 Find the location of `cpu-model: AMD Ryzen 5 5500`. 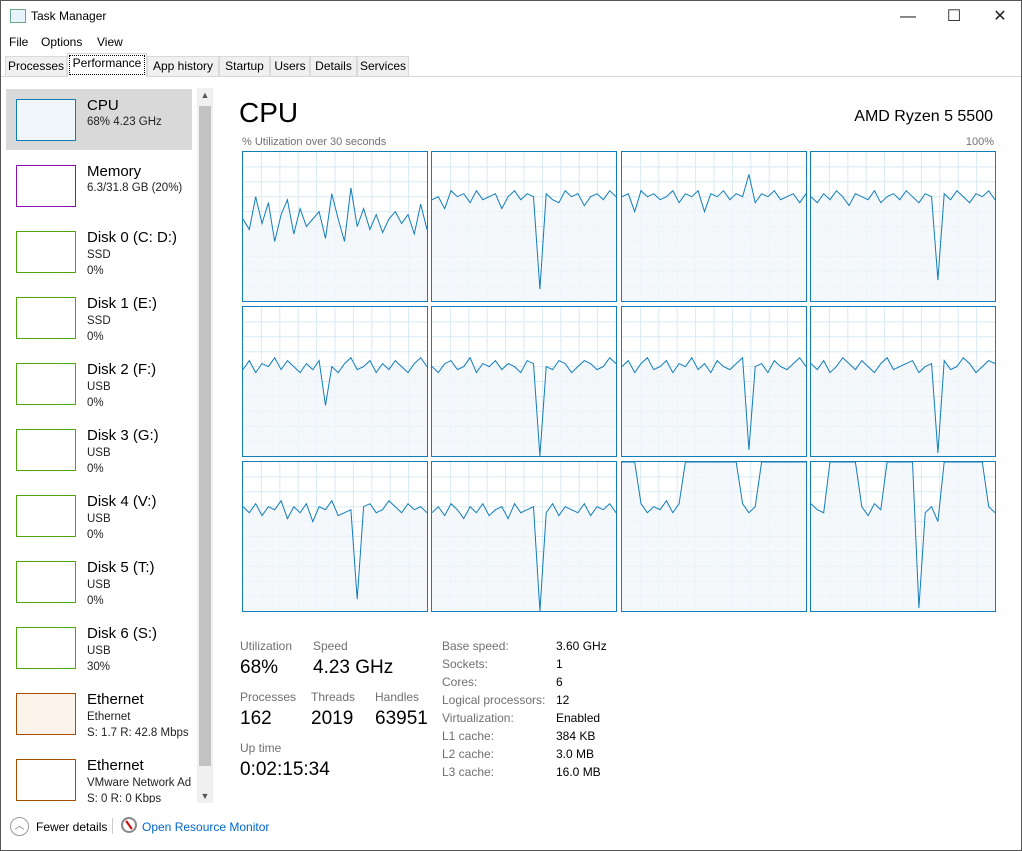

cpu-model: AMD Ryzen 5 5500 is located at coordinates (923, 116).